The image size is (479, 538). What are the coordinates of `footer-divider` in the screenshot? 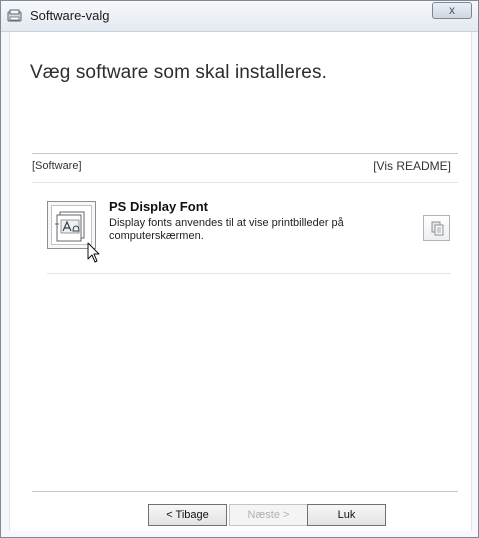 It's located at (245, 491).